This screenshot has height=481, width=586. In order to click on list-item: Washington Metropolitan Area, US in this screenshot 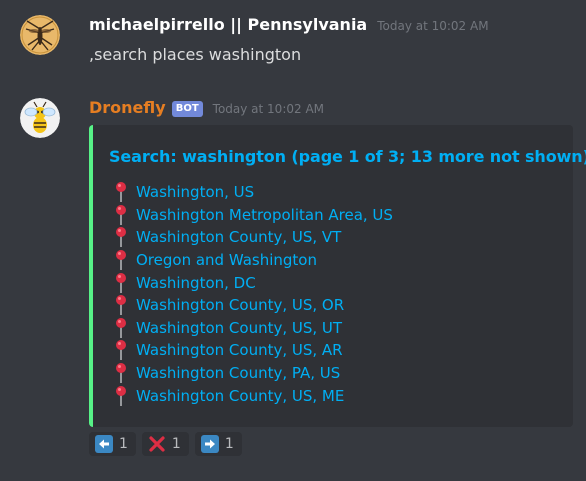, I will do `click(254, 215)`.